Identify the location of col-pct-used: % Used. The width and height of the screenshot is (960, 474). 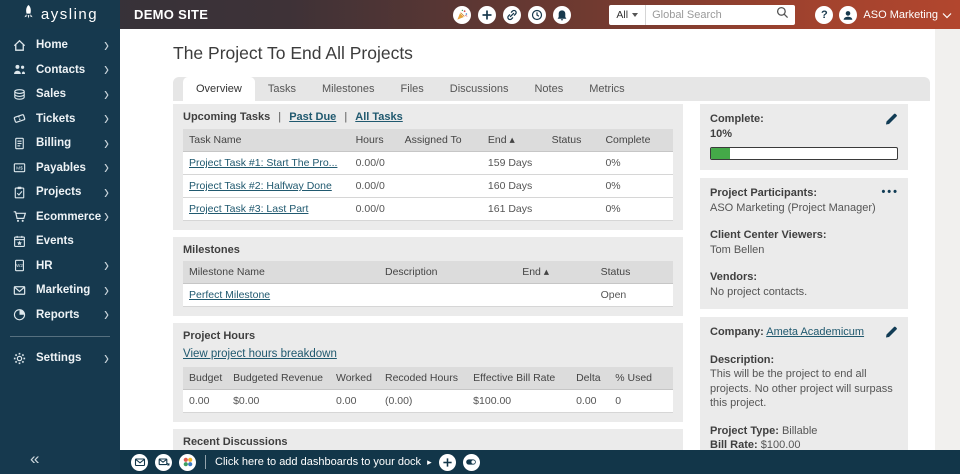
(641, 378).